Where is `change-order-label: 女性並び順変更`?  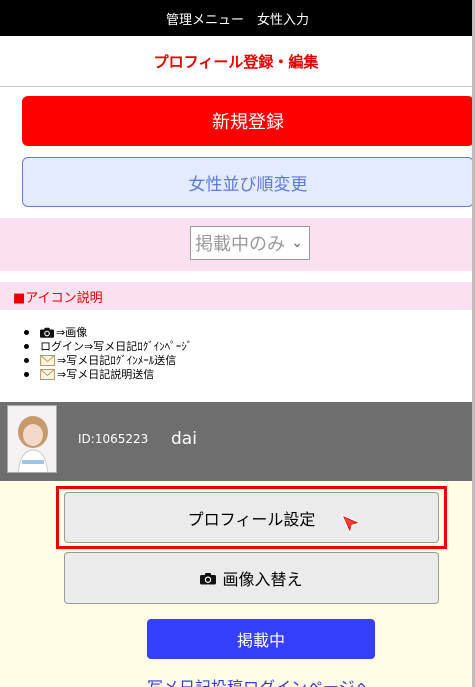 change-order-label: 女性並び順変更 is located at coordinates (248, 184).